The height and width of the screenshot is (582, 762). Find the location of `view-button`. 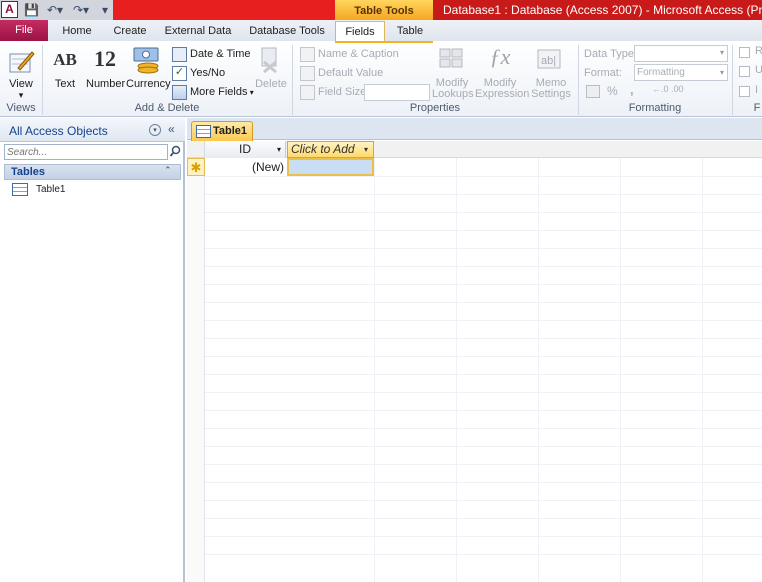

view-button is located at coordinates (21, 61).